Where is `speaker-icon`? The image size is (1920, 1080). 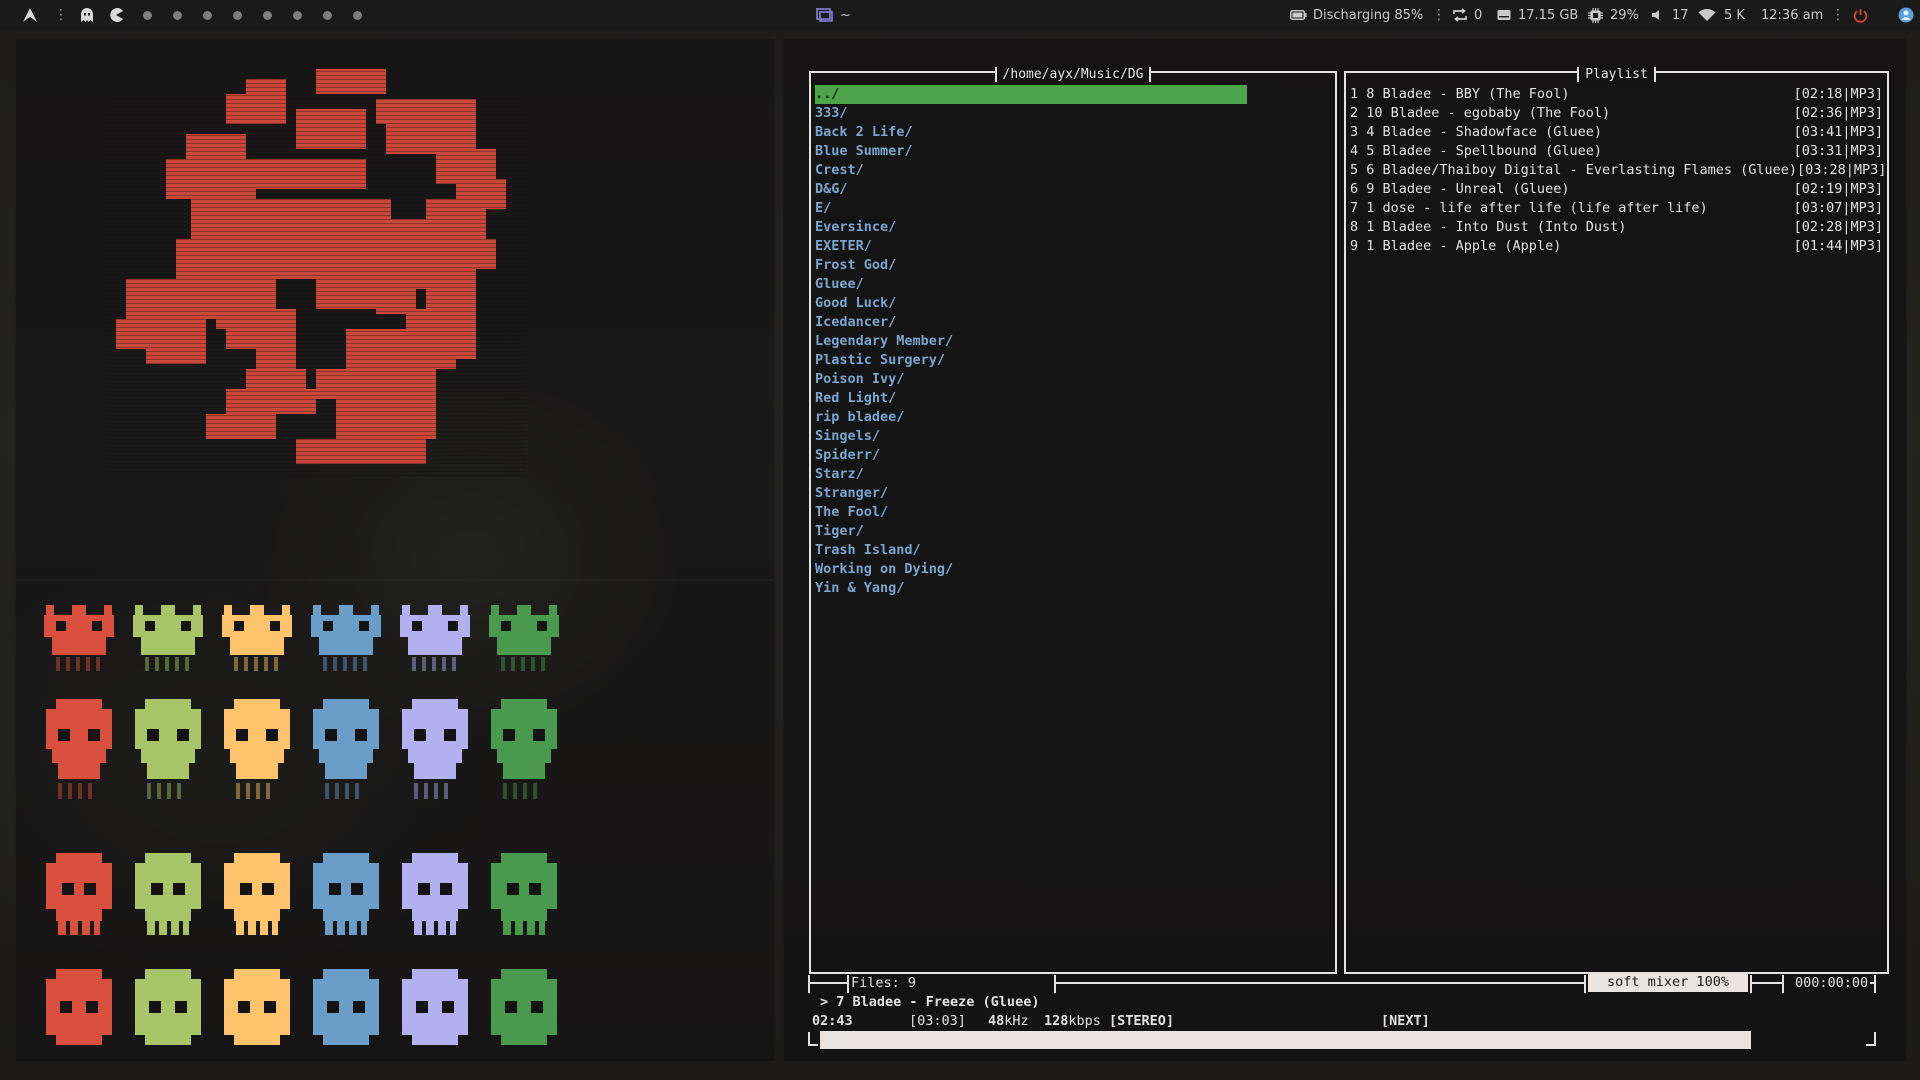
speaker-icon is located at coordinates (1657, 15).